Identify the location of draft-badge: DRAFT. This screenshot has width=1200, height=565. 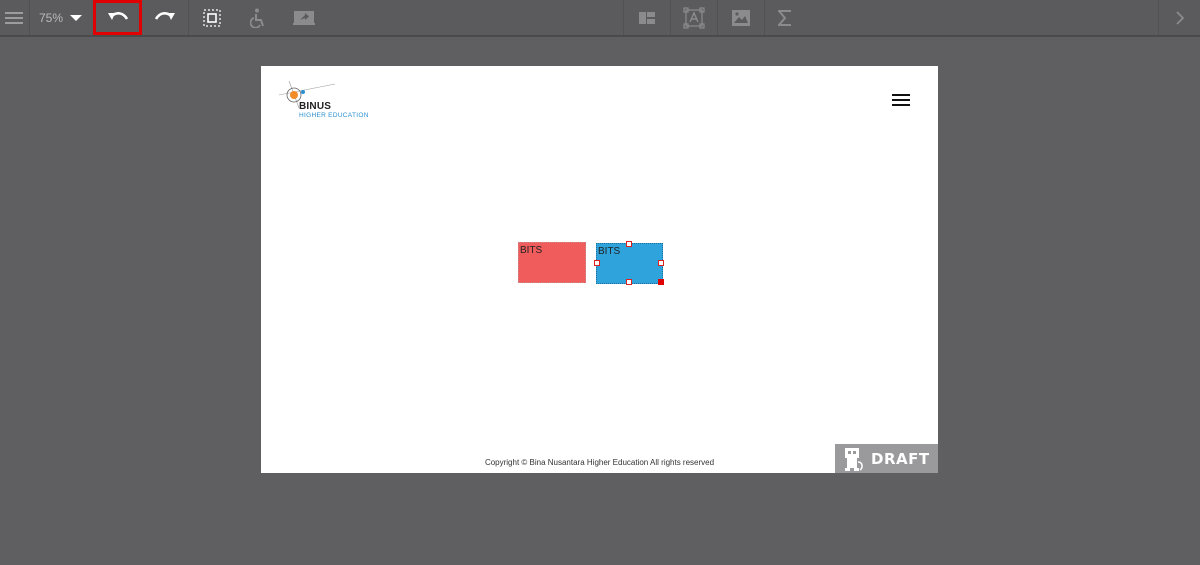
(886, 458).